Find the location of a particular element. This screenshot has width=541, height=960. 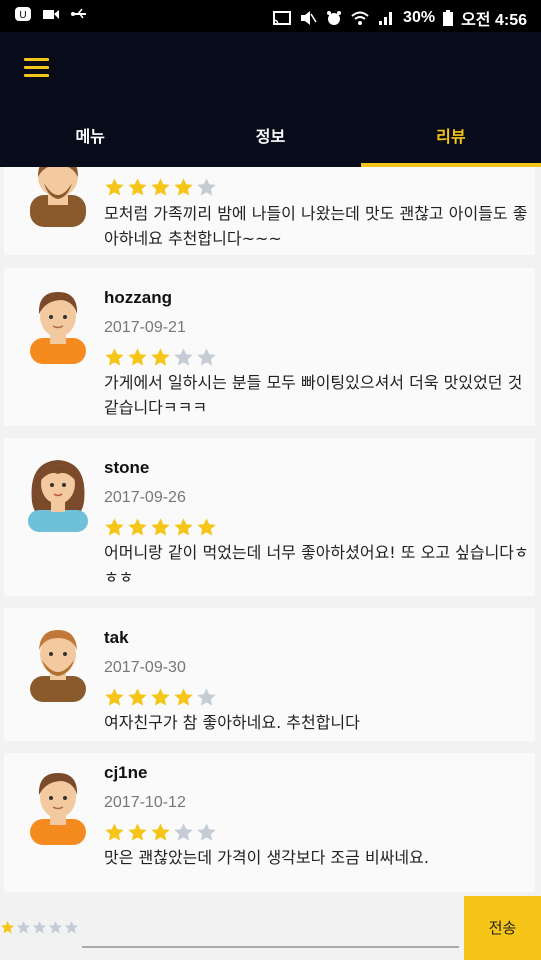

review-date: 2017-10-12 is located at coordinates (145, 802).